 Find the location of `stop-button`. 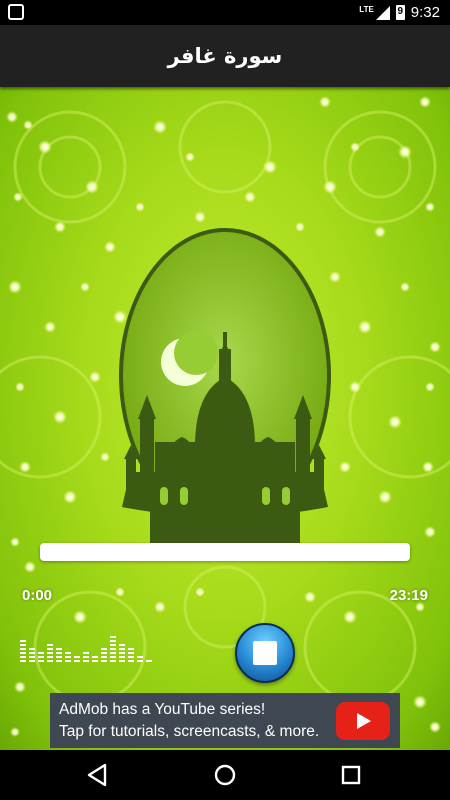

stop-button is located at coordinates (265, 653).